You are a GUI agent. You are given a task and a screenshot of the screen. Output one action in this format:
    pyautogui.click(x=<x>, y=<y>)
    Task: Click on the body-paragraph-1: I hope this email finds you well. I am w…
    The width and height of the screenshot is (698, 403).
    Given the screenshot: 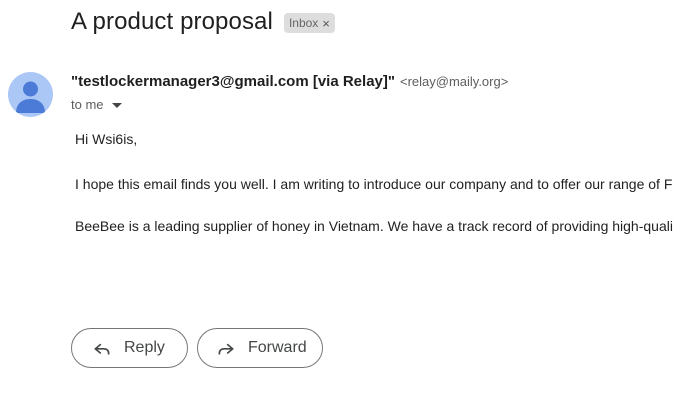 What is the action you would take?
    pyautogui.click(x=374, y=184)
    